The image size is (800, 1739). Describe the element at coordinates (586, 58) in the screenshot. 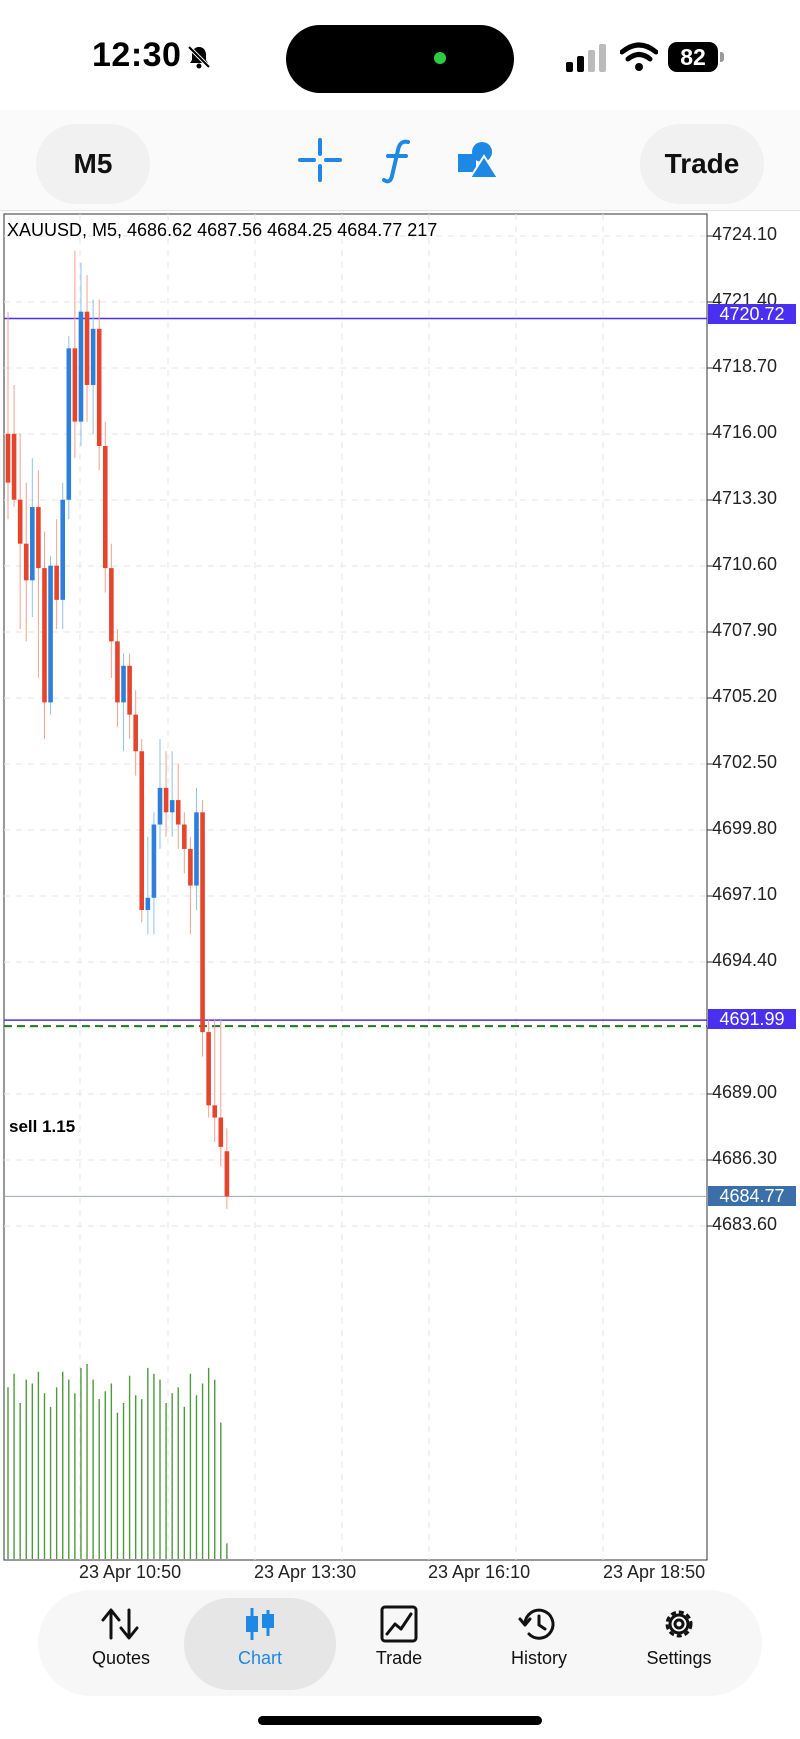

I see `cellular-signal-icon` at that location.